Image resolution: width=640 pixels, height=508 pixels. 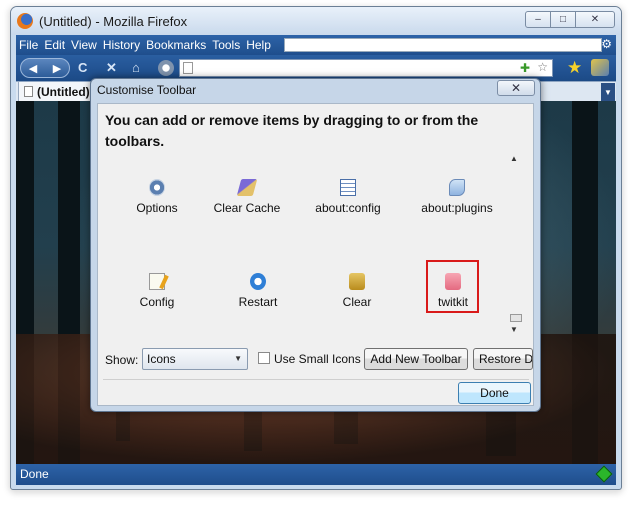 What do you see at coordinates (247, 208) in the screenshot?
I see `palette-item-label: Clear Cache` at bounding box center [247, 208].